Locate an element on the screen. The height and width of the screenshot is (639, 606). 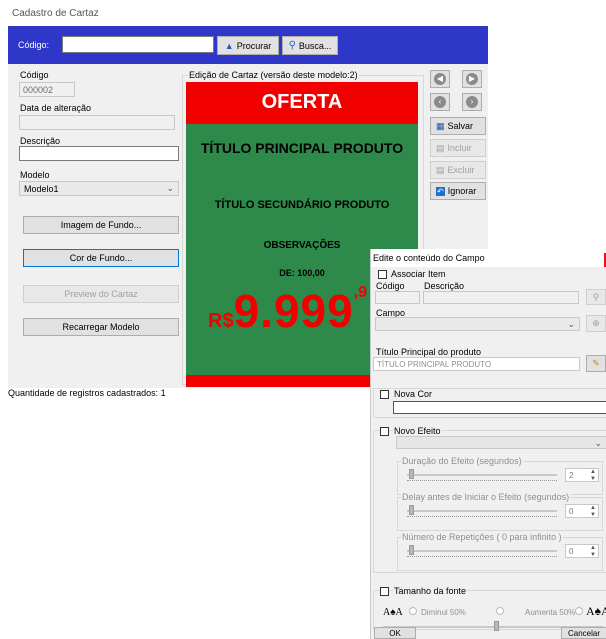
status-bar: Quantidade de registros cadastrados: 1 is located at coordinates (87, 393).